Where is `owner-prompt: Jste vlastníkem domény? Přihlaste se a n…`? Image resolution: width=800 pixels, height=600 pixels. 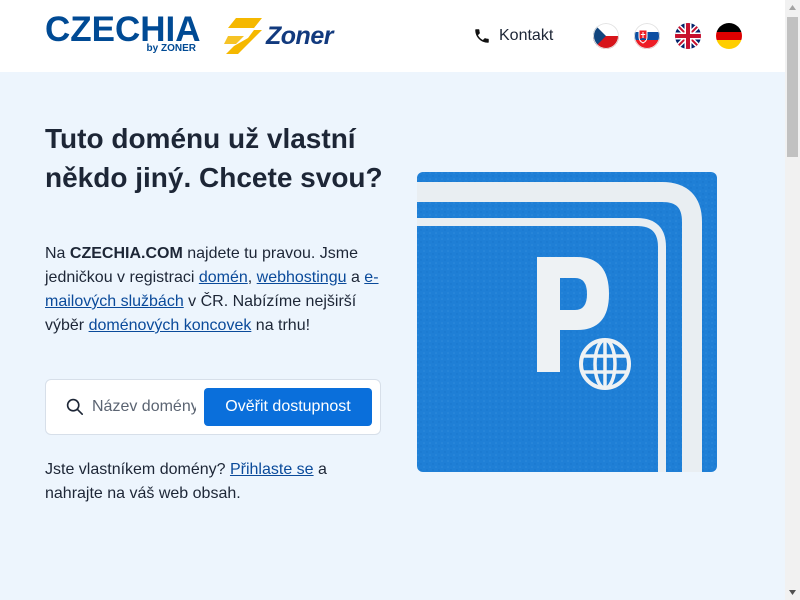
owner-prompt: Jste vlastníkem domény? Přihlaste se a n… is located at coordinates (212, 482).